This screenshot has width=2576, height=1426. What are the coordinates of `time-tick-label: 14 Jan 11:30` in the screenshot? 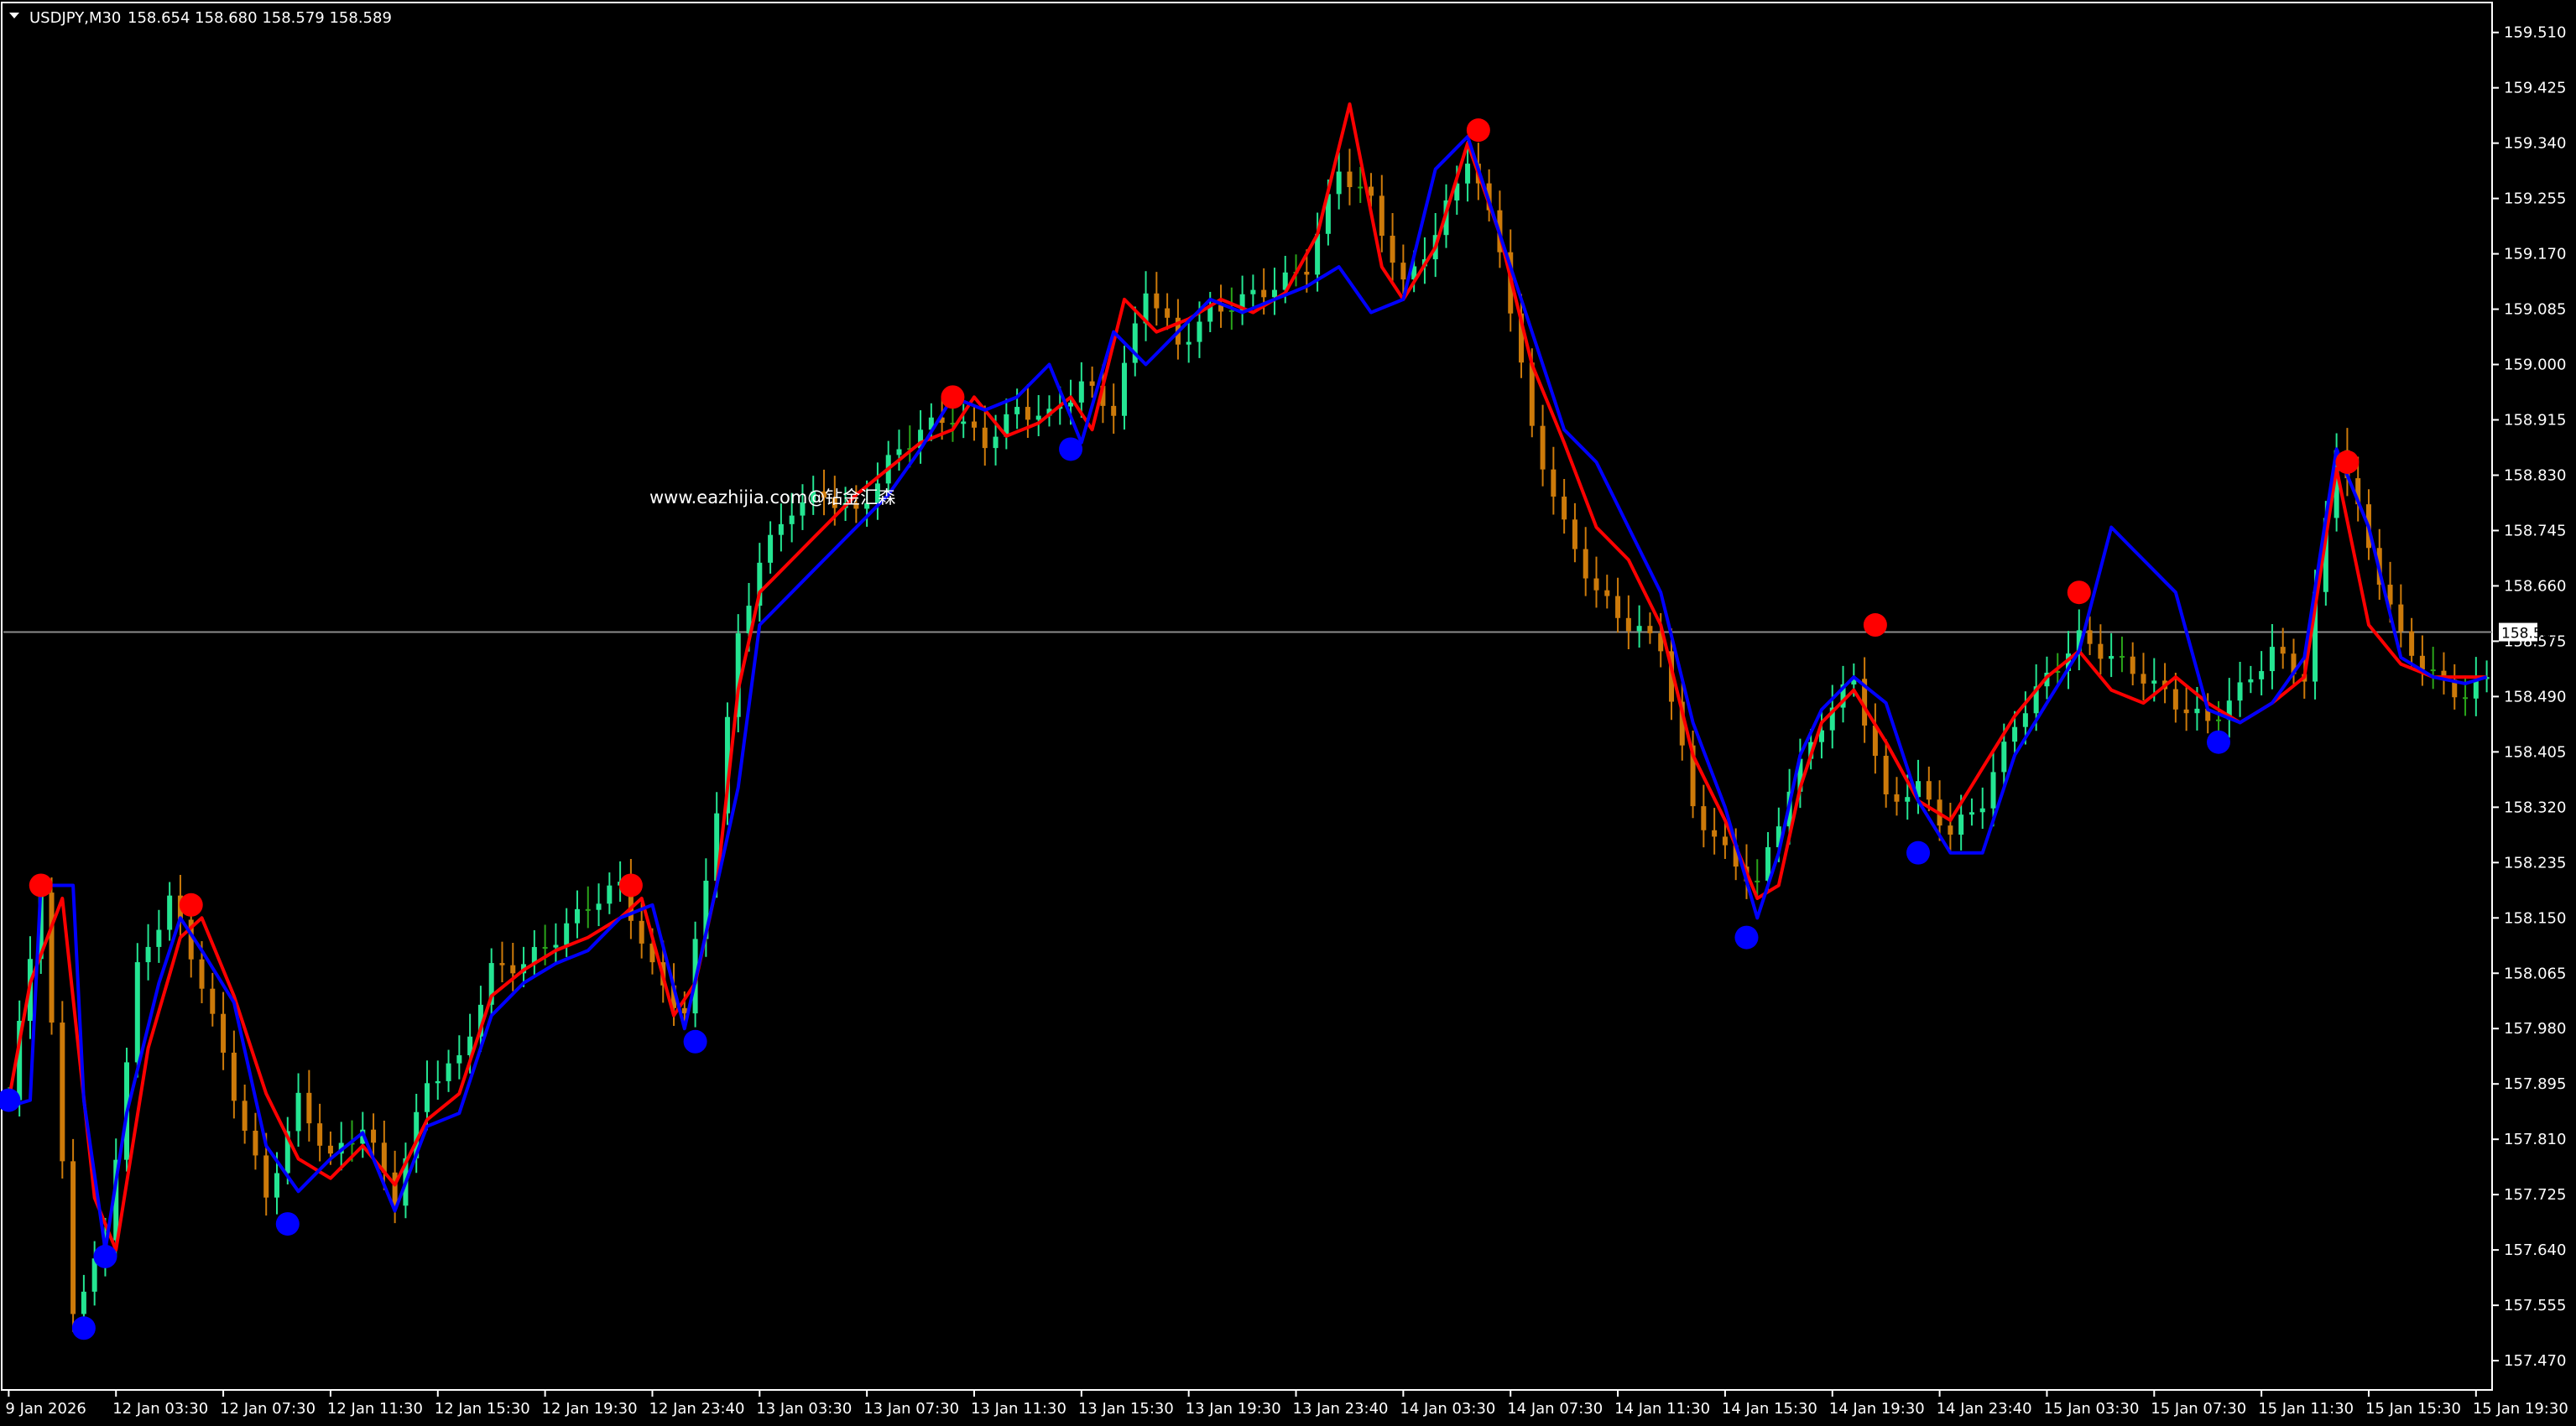 It's located at (1662, 1409).